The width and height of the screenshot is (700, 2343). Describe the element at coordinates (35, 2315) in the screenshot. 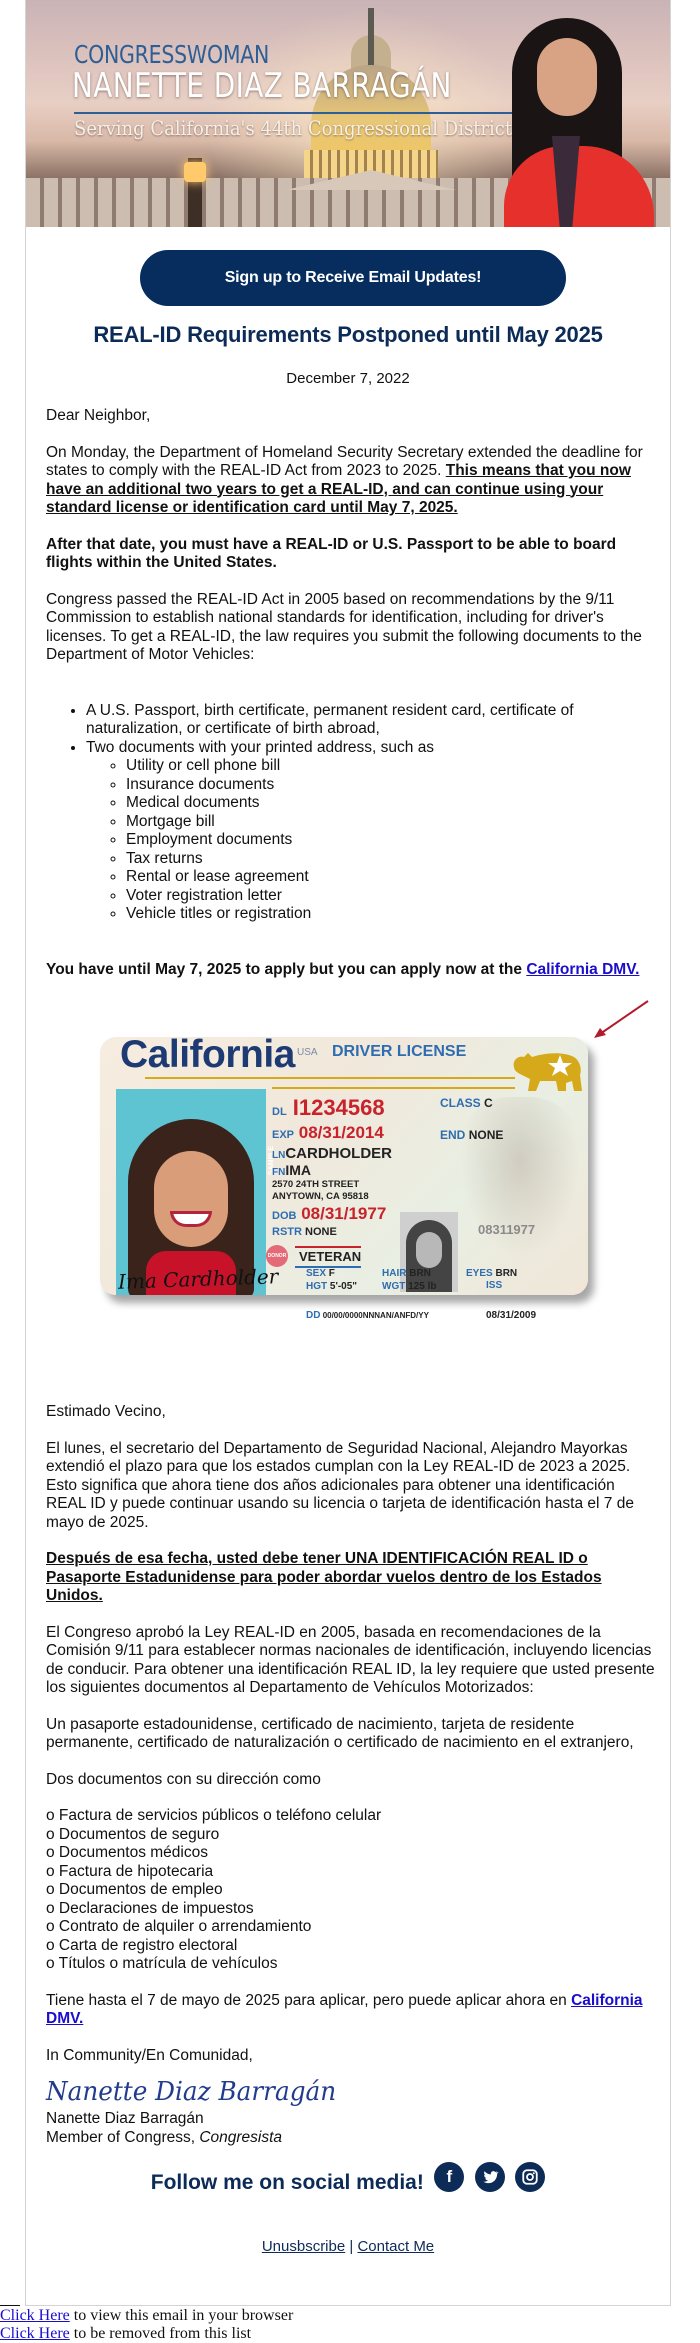

I see `view-in-browser-link: Click Here` at that location.